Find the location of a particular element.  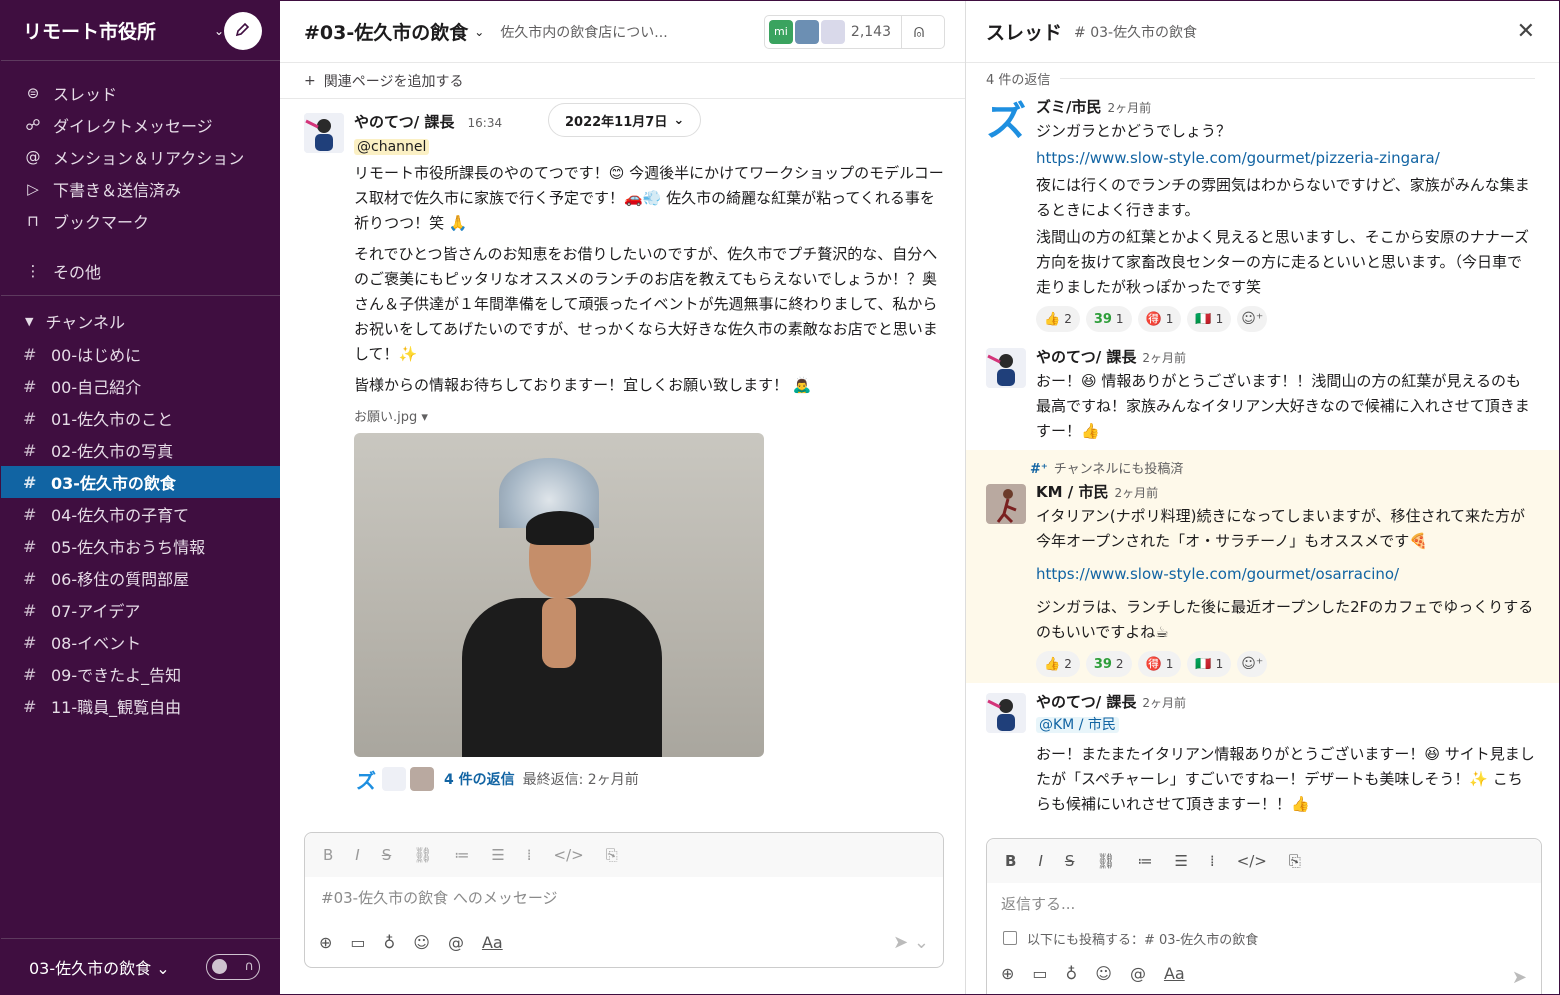

add-member-icon: ⍝ is located at coordinates (919, 31).